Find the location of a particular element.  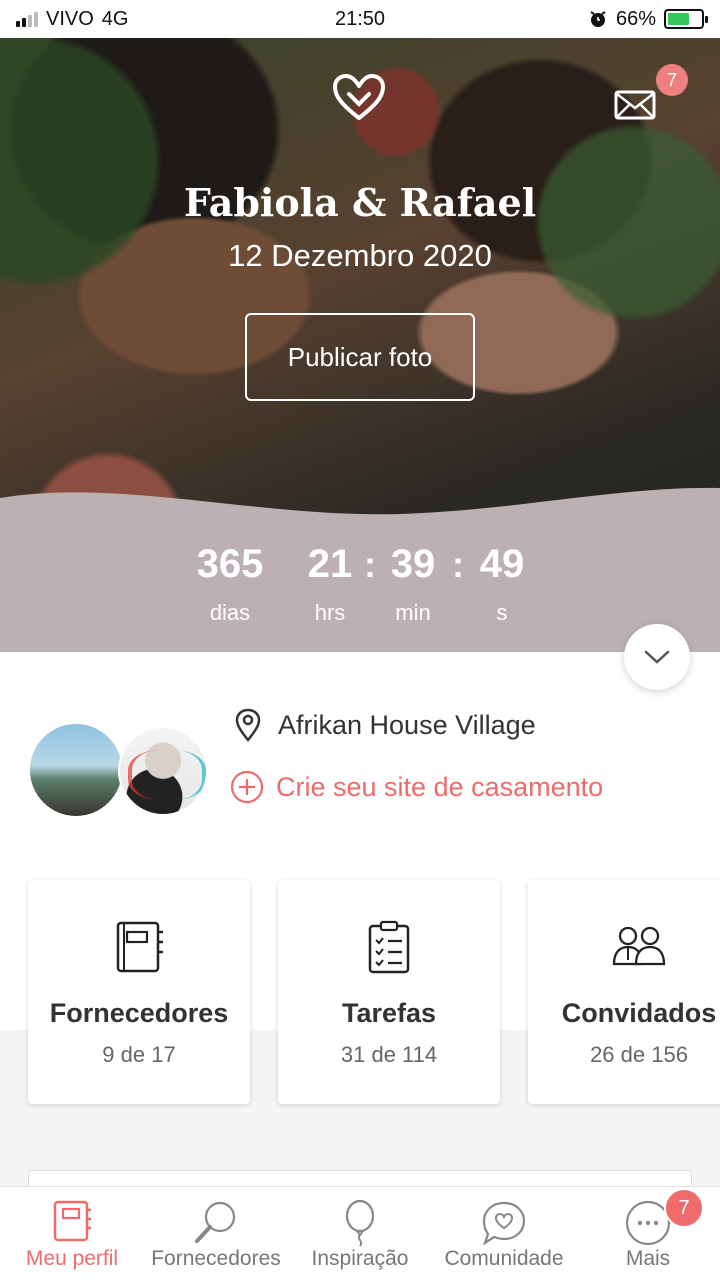

publish-photo-button: Publicar foto is located at coordinates (360, 357).